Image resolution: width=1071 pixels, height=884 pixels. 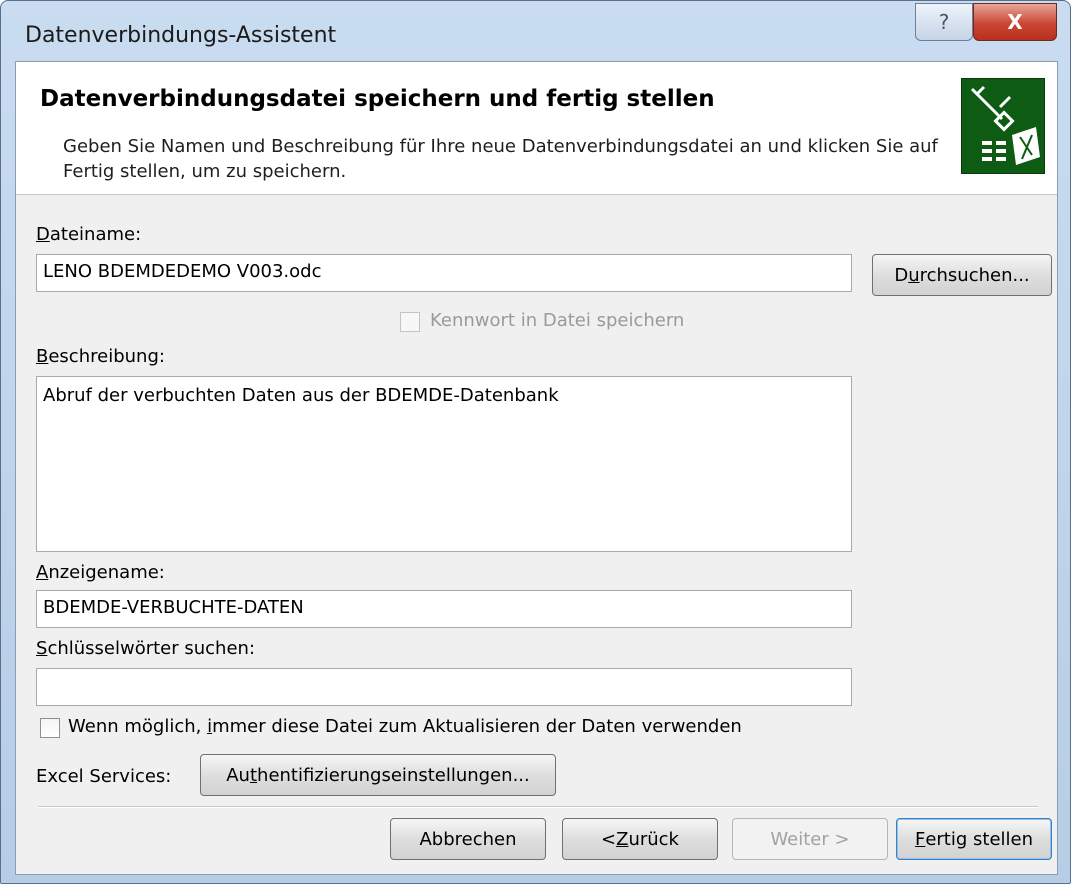 What do you see at coordinates (100, 356) in the screenshot?
I see `description-label: Beschreibung:` at bounding box center [100, 356].